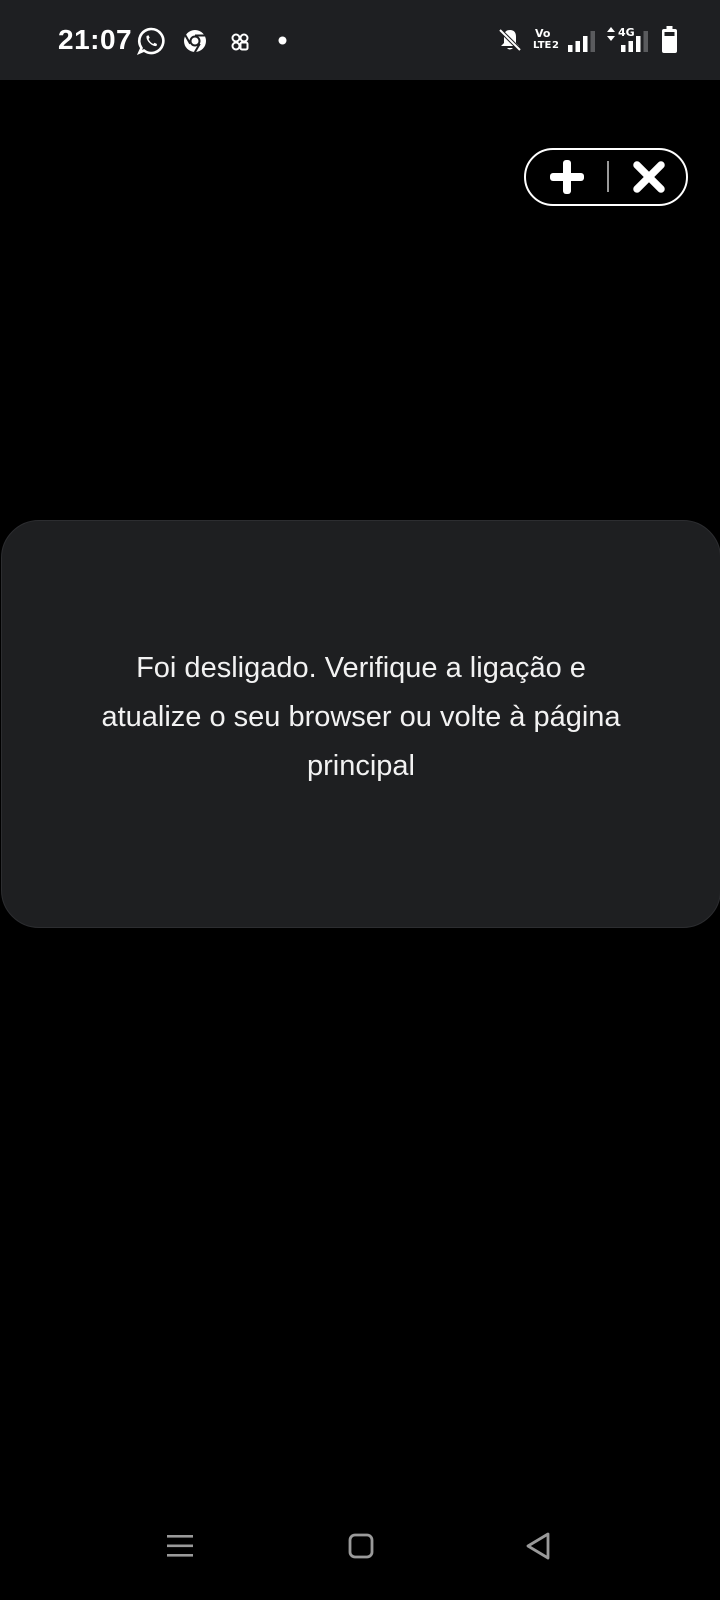  I want to click on status-time: 21:07, so click(95, 39).